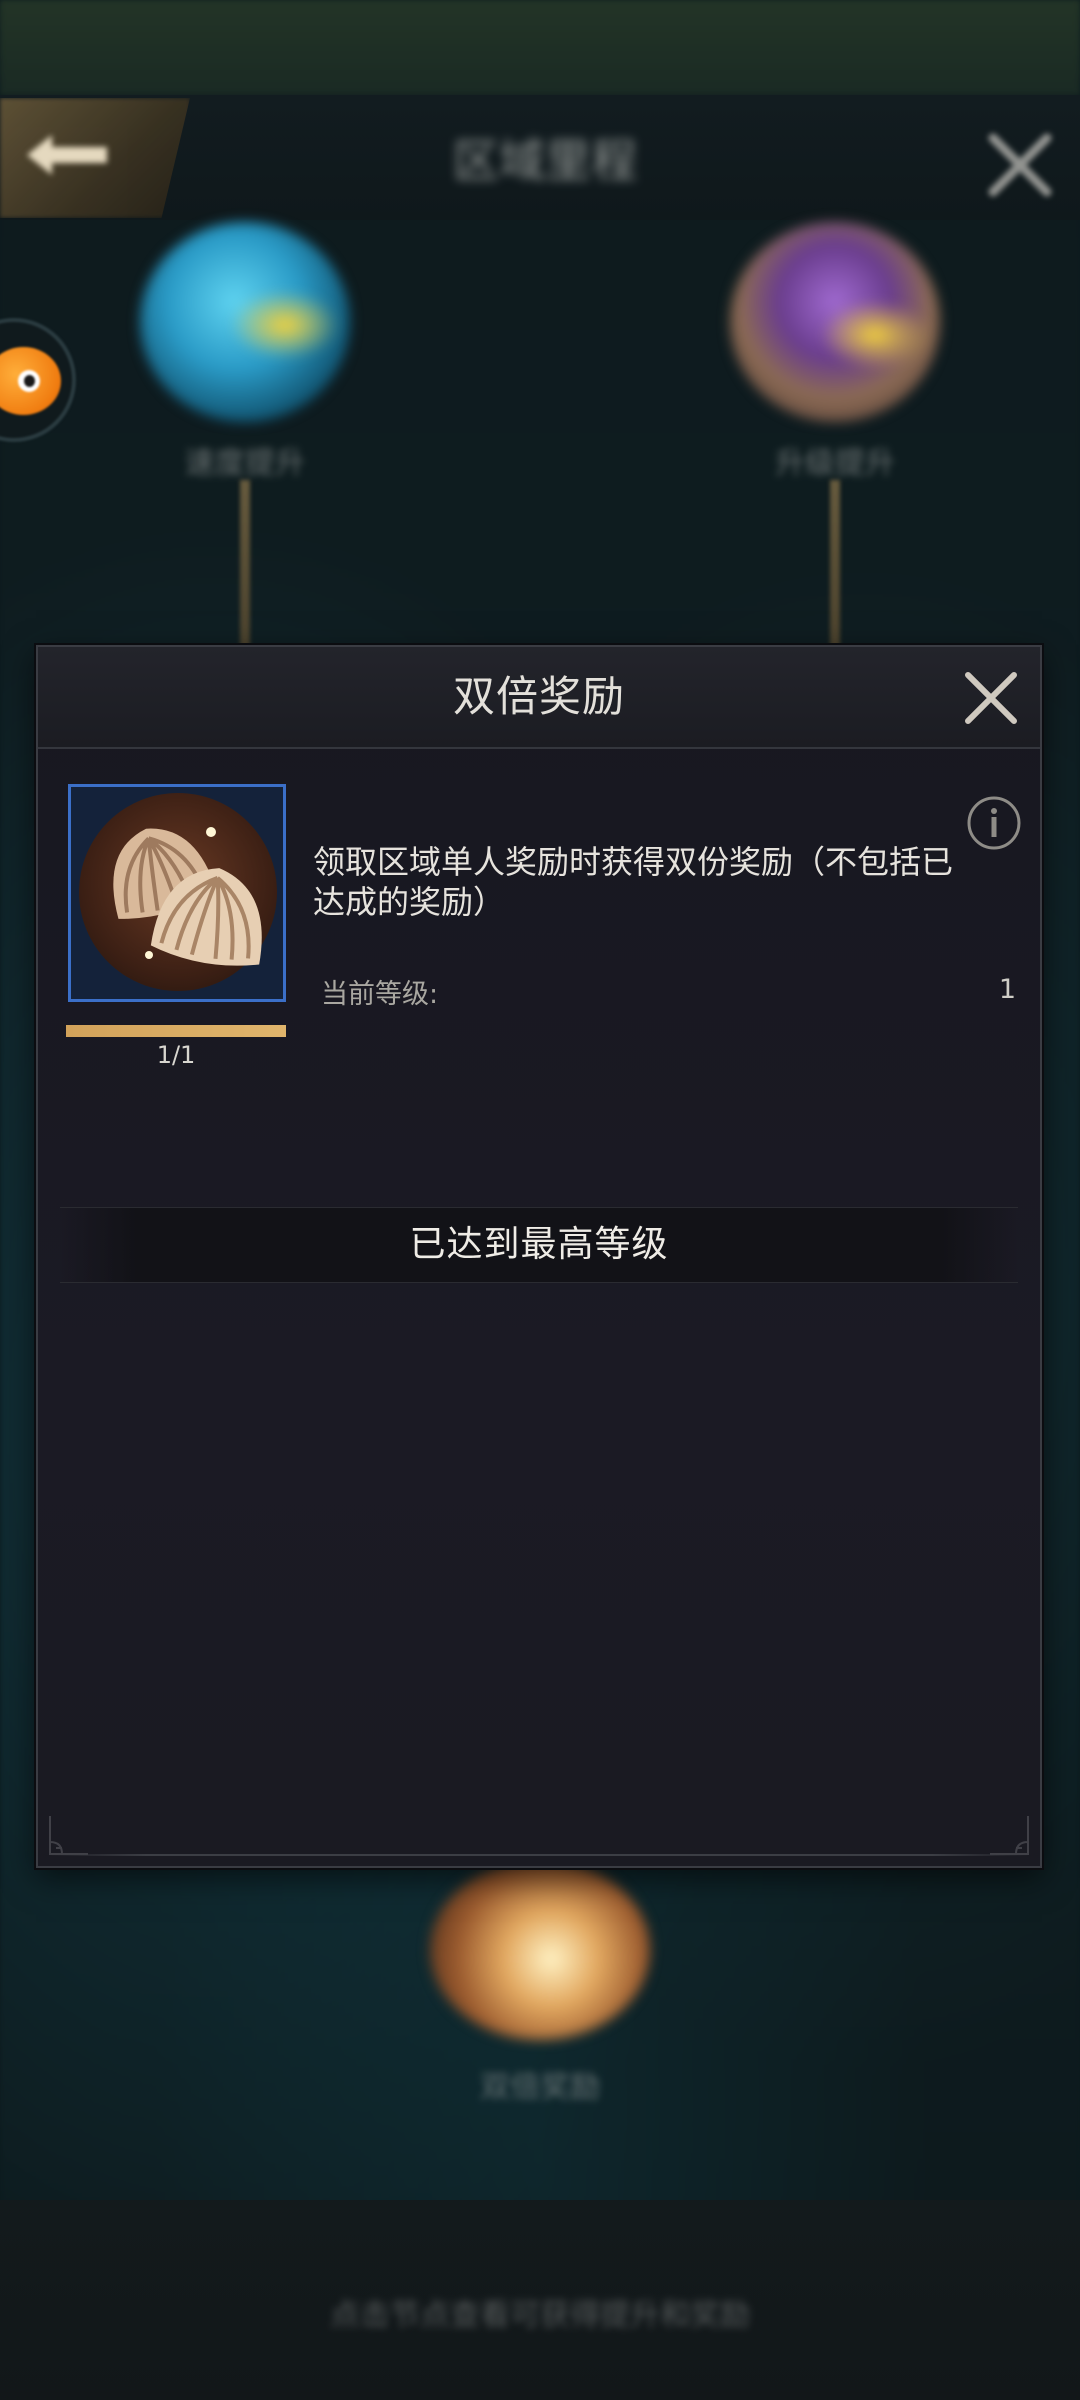 This screenshot has height=2400, width=1080. Describe the element at coordinates (540, 1950) in the screenshot. I see `node-double-reward` at that location.